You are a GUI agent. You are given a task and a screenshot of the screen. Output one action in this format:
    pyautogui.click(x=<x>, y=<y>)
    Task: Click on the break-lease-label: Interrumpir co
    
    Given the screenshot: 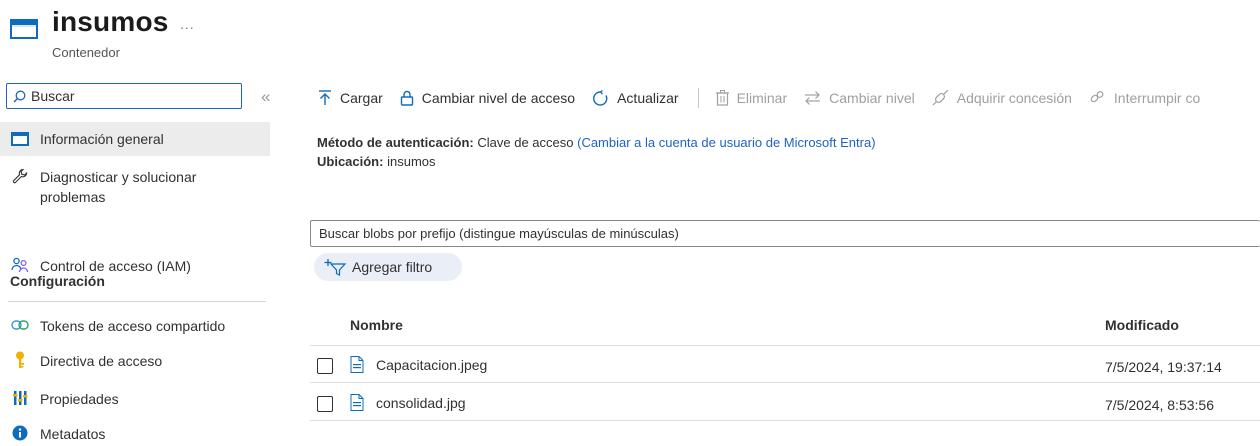 What is the action you would take?
    pyautogui.click(x=1157, y=98)
    